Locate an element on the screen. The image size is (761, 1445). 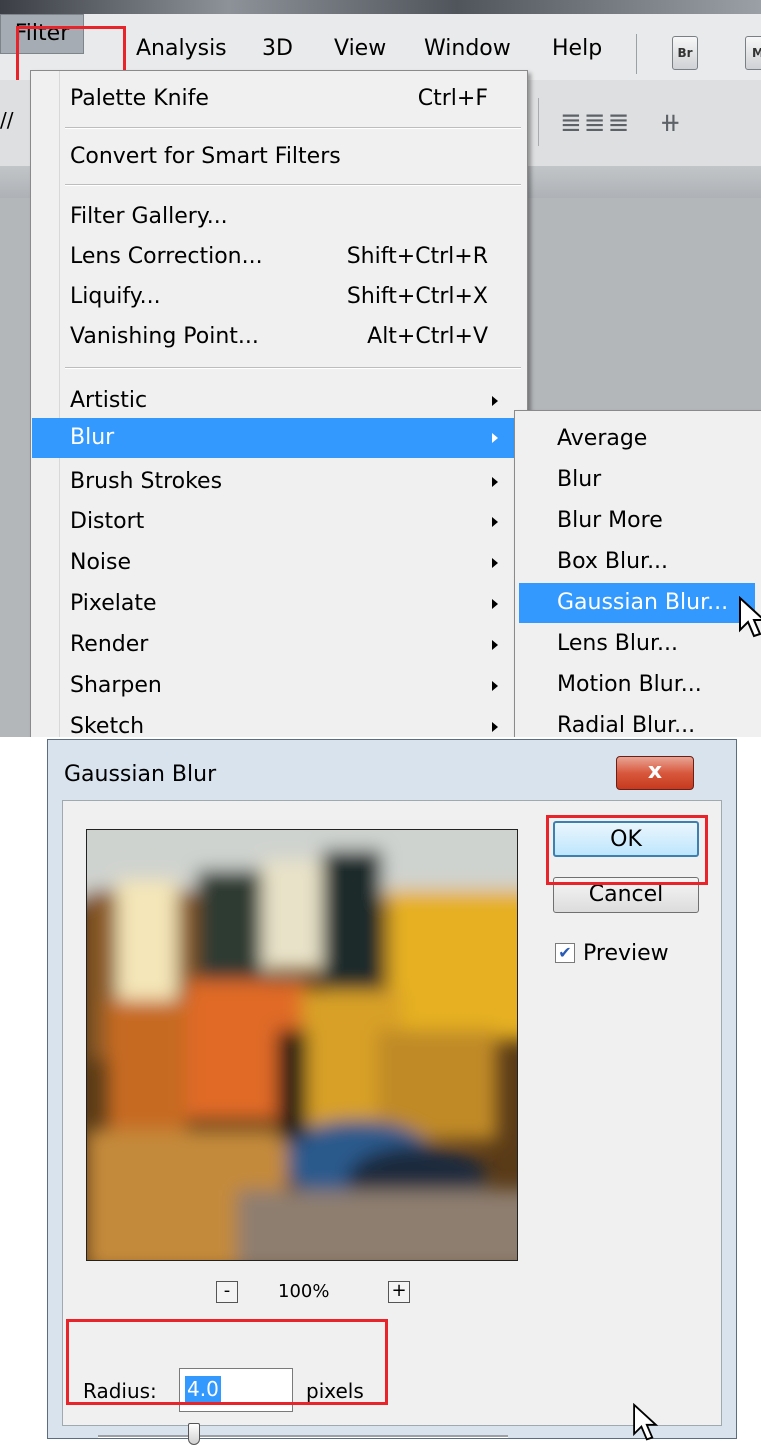
menu-item-label: Sharpen is located at coordinates (116, 685).